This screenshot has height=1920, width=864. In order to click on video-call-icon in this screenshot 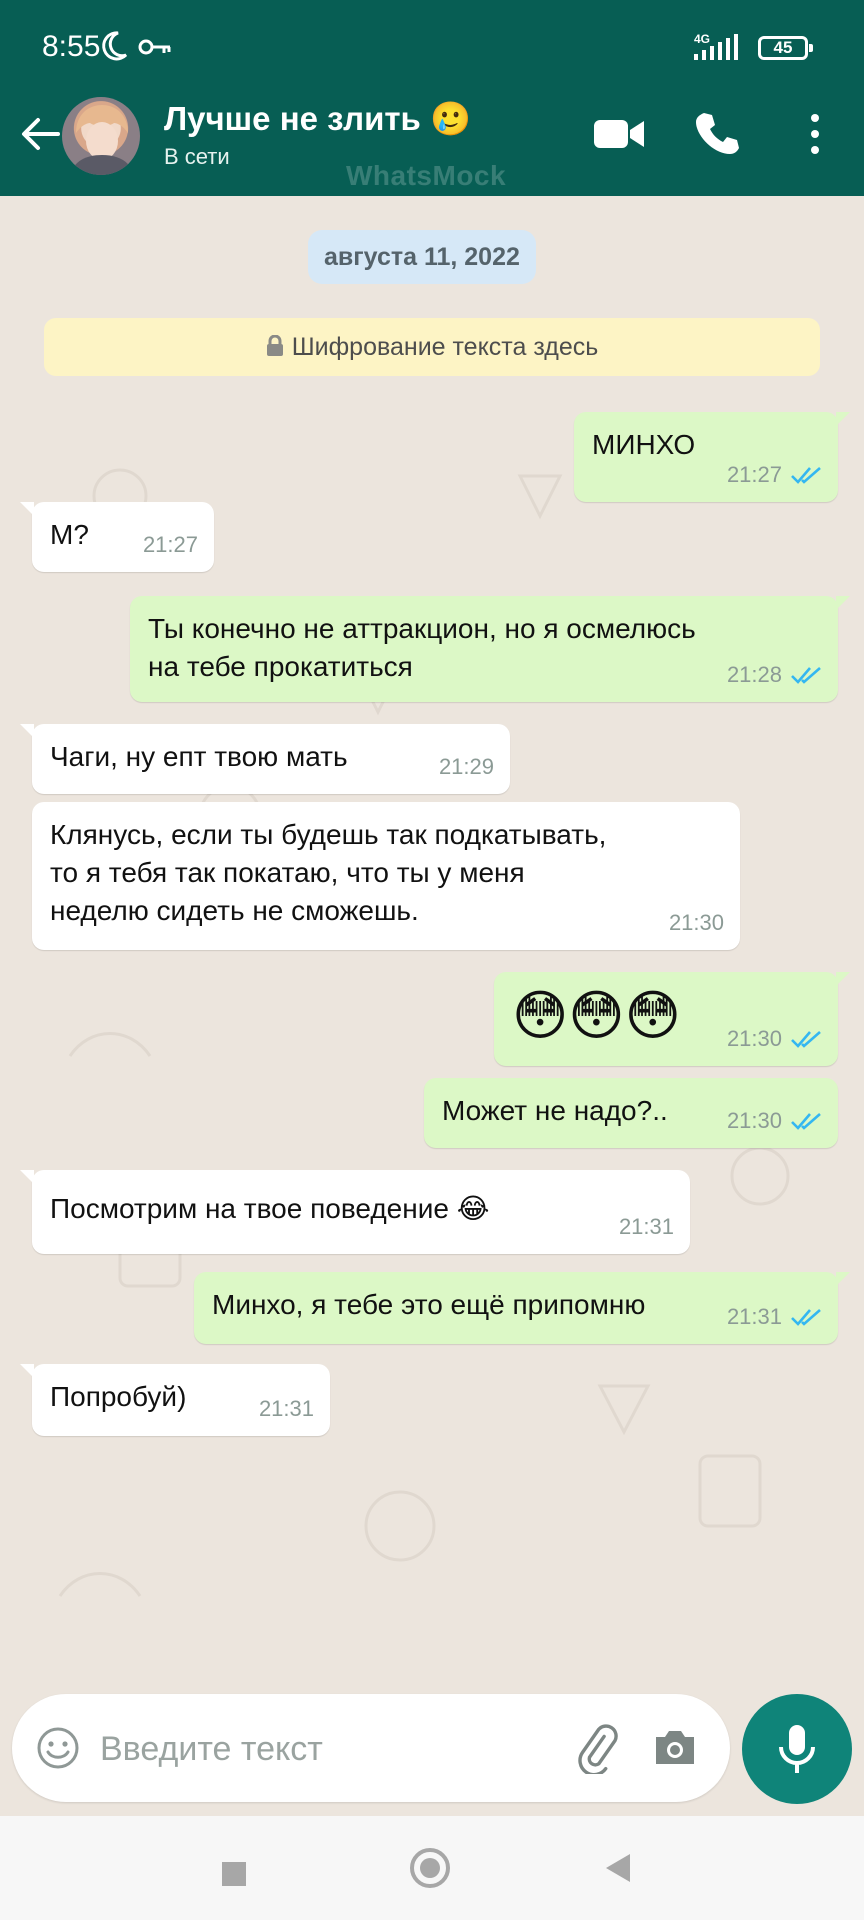, I will do `click(619, 134)`.